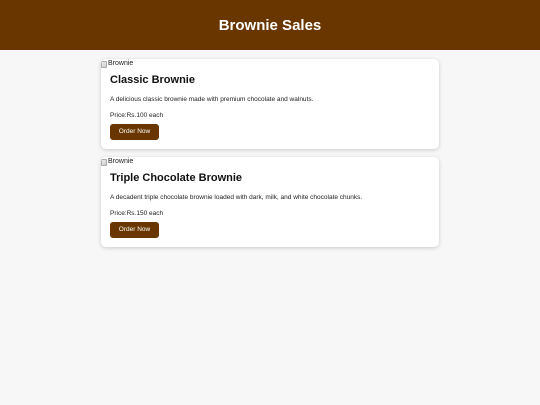 The width and height of the screenshot is (540, 405). What do you see at coordinates (137, 213) in the screenshot?
I see `product-price: Price:Rs.150 each` at bounding box center [137, 213].